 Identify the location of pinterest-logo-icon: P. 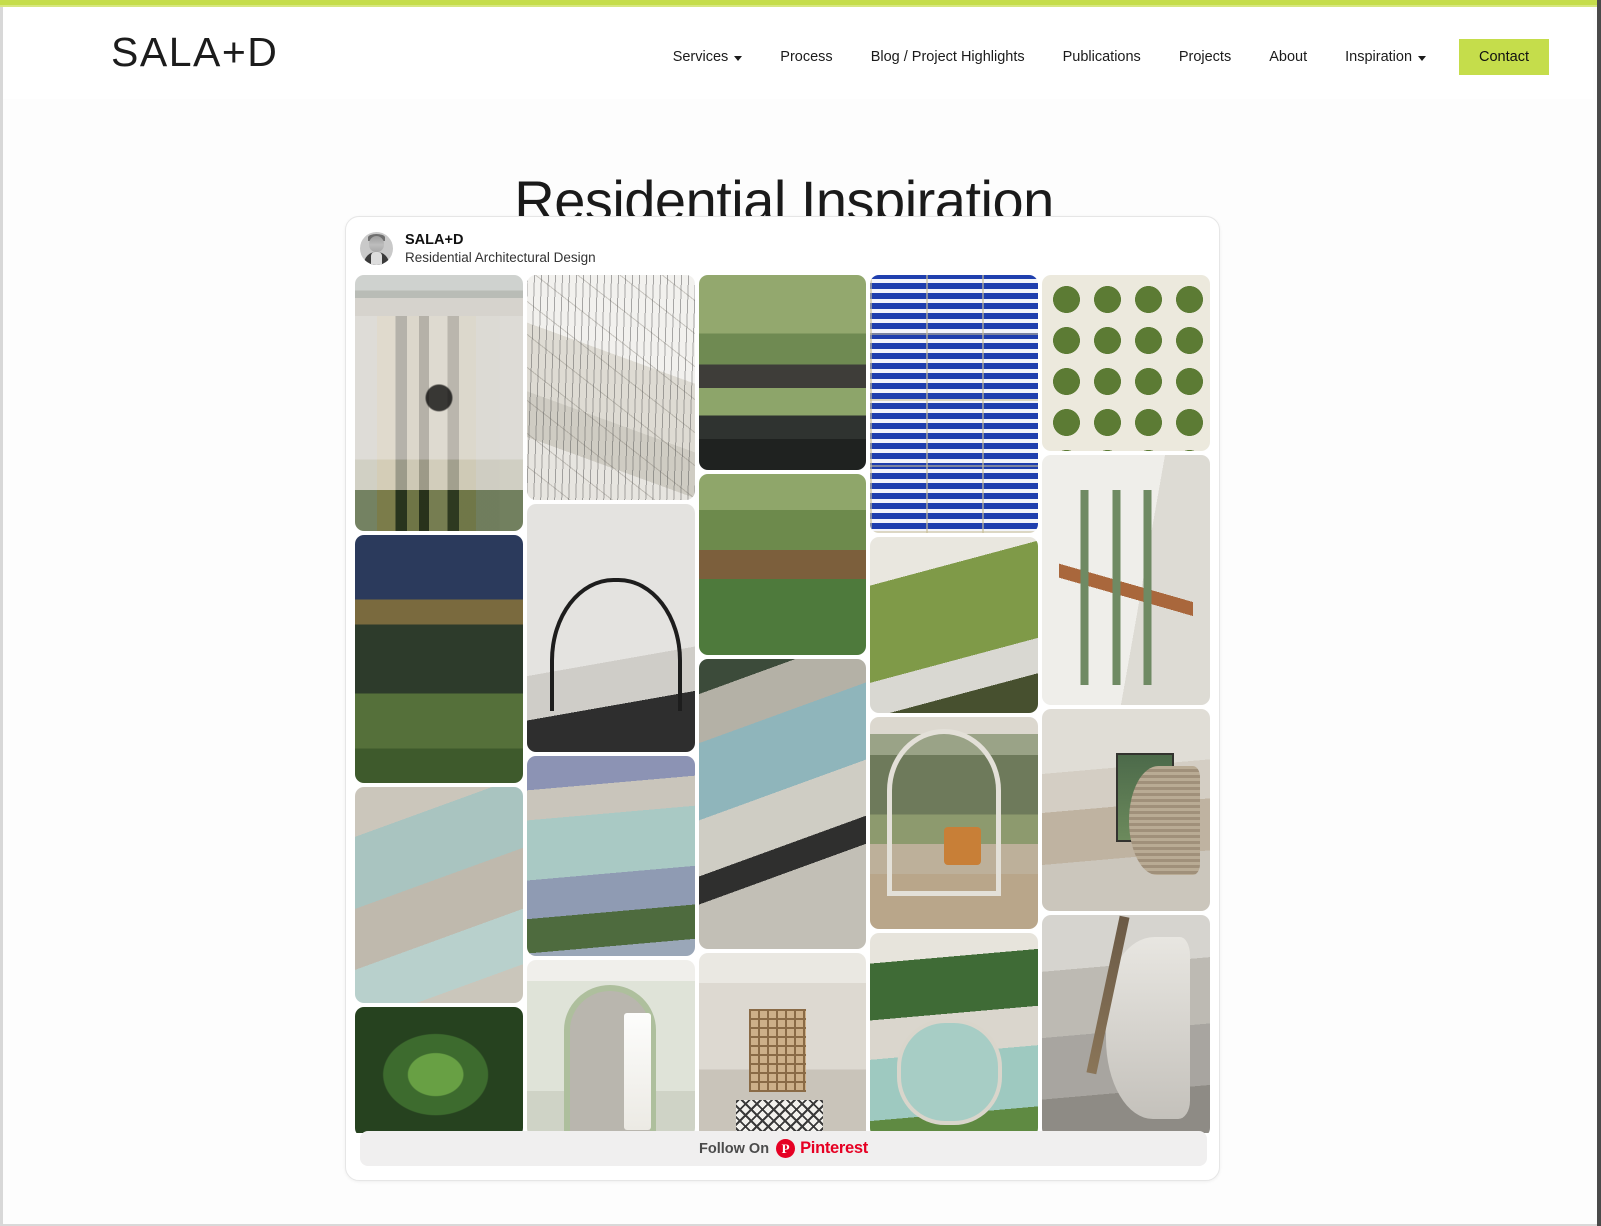
(786, 1148).